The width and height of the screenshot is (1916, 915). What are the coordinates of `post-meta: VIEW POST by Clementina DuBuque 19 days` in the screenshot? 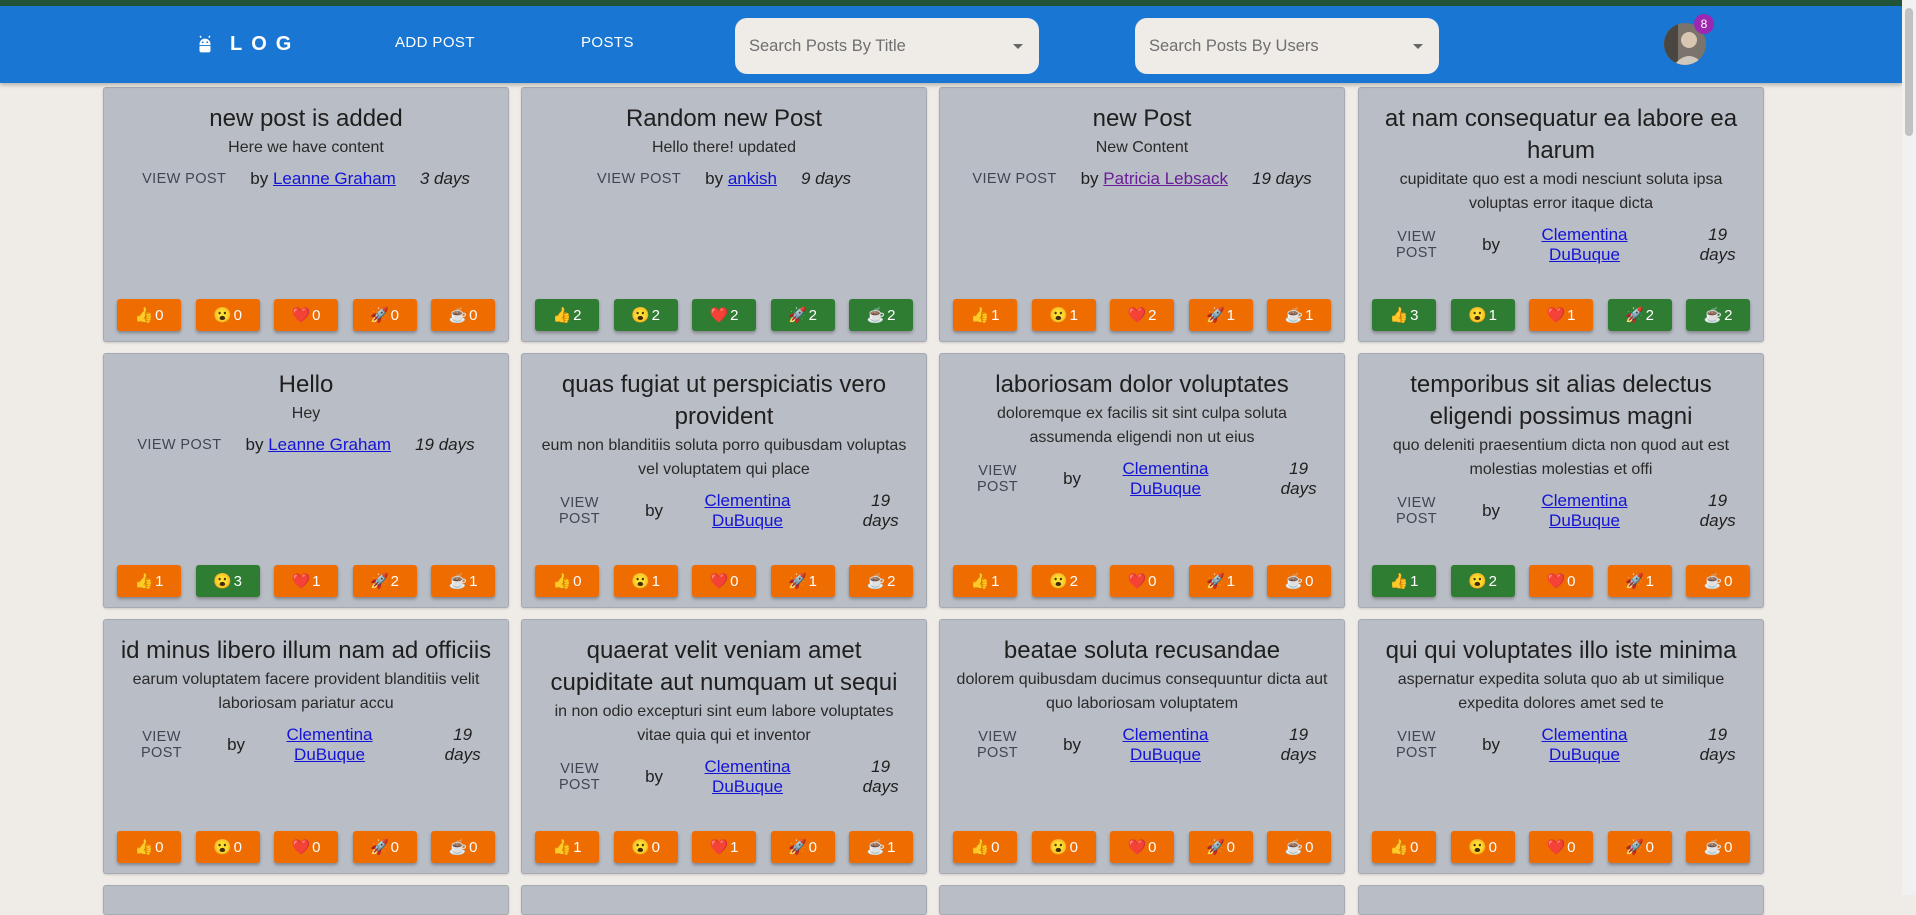 It's located at (1561, 245).